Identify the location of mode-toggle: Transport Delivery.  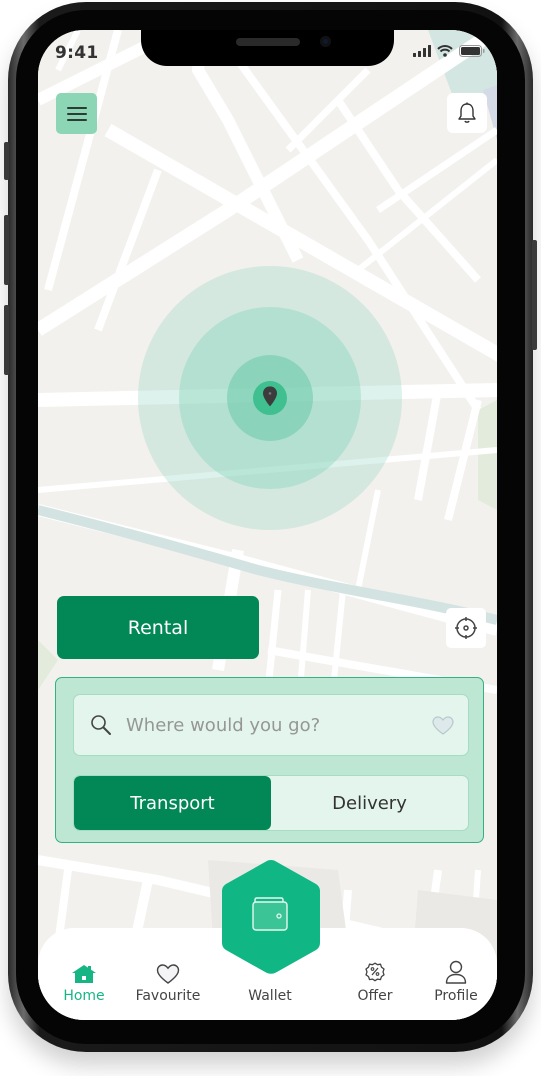
(271, 803).